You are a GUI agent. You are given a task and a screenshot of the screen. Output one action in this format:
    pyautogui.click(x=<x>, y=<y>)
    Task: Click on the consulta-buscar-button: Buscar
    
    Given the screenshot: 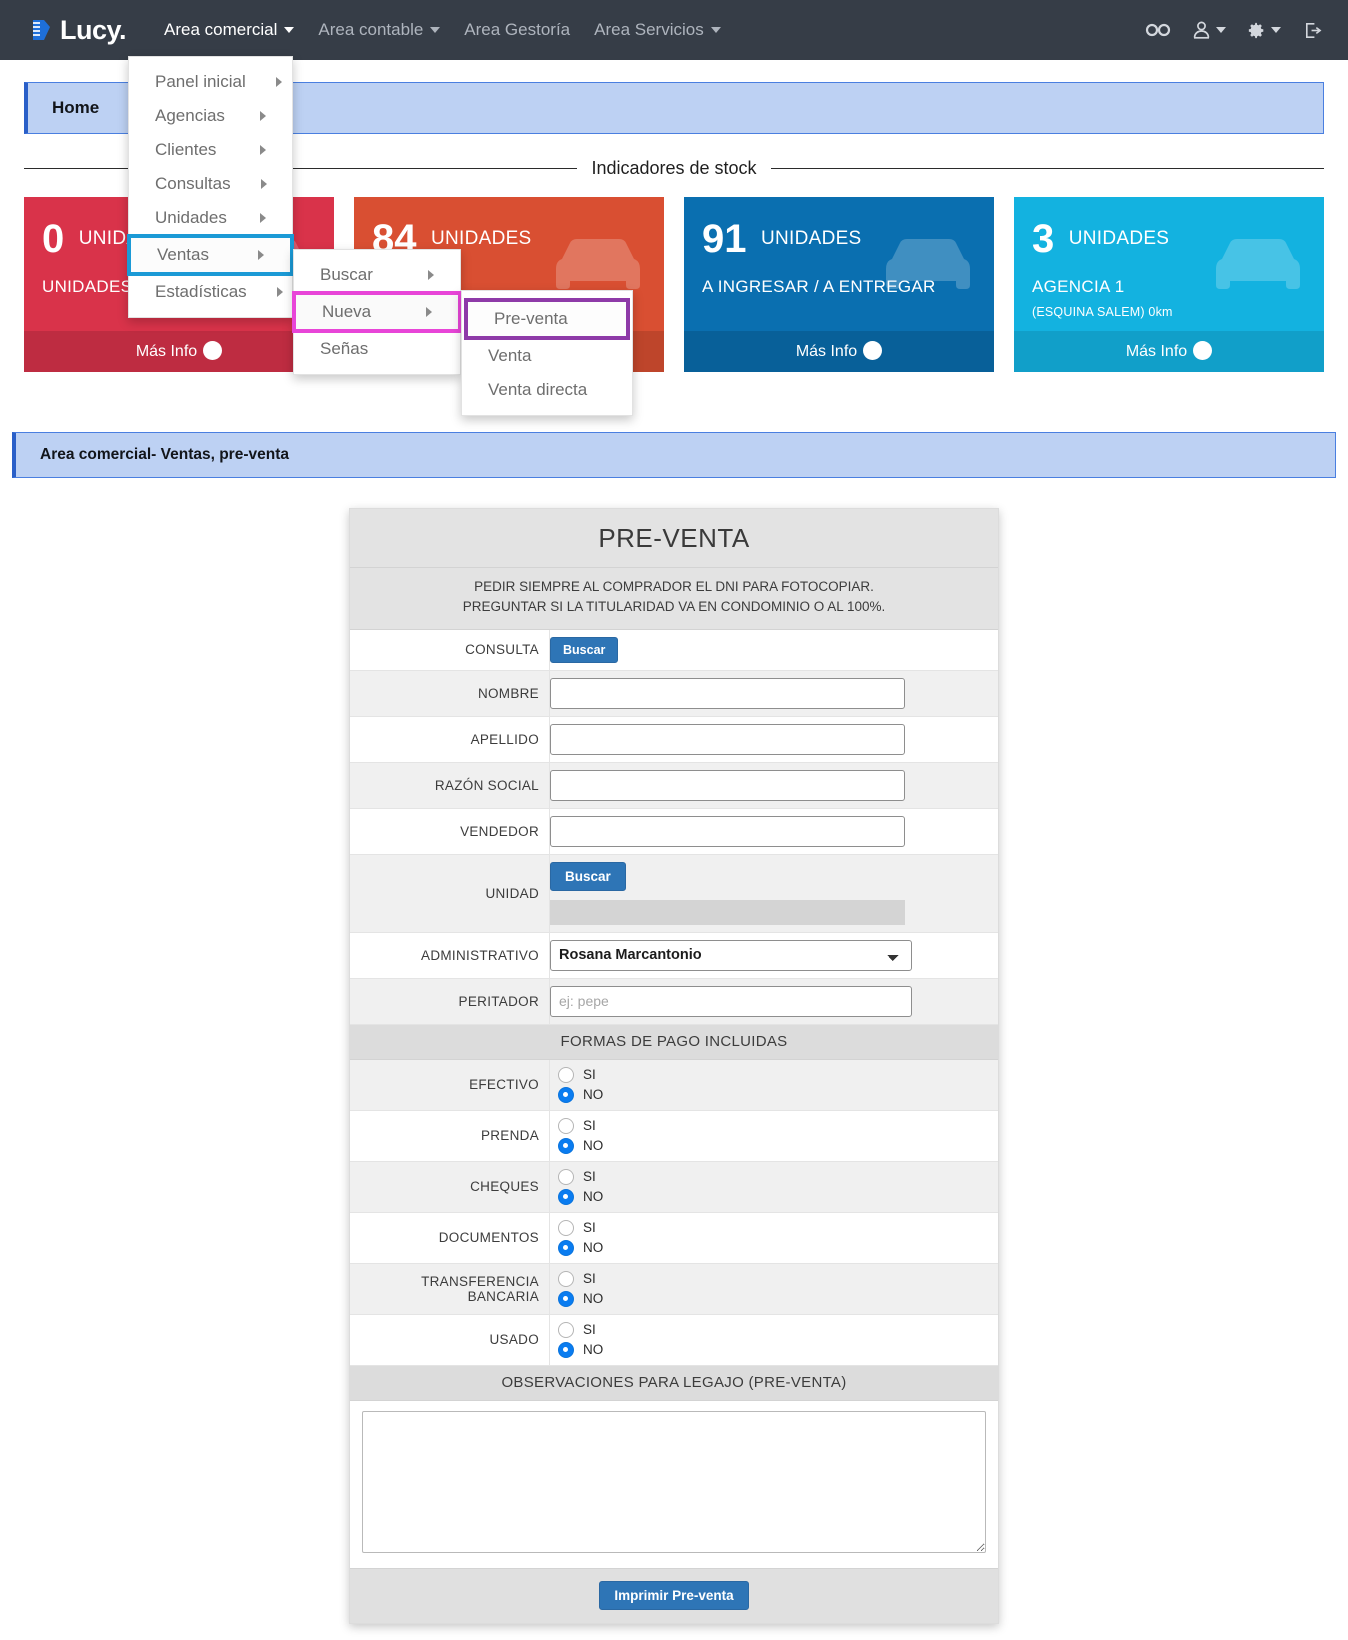 What is the action you would take?
    pyautogui.click(x=584, y=649)
    